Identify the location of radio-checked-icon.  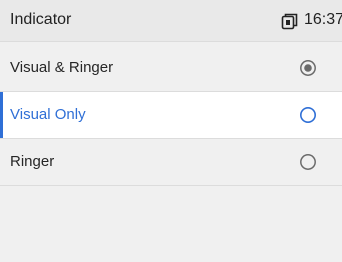
(308, 68).